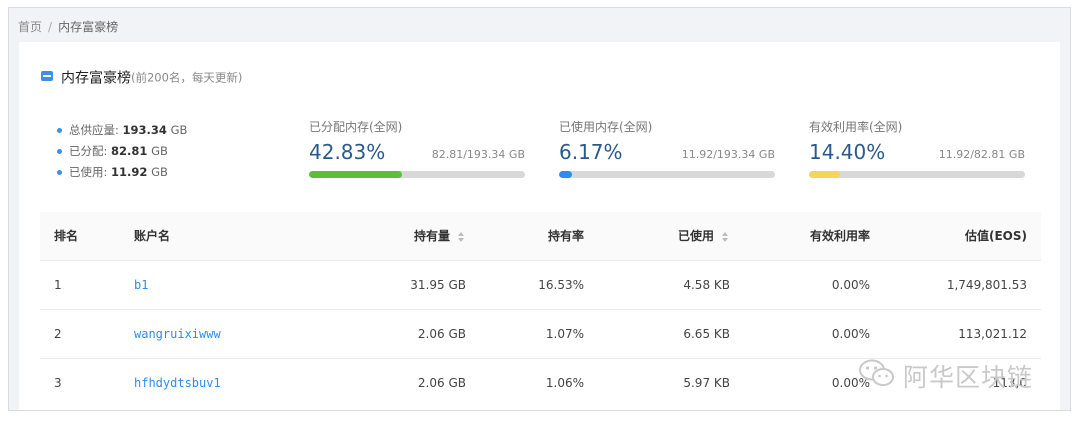 This screenshot has height=422, width=1080. I want to click on stat-percent: 42.83%, so click(347, 152).